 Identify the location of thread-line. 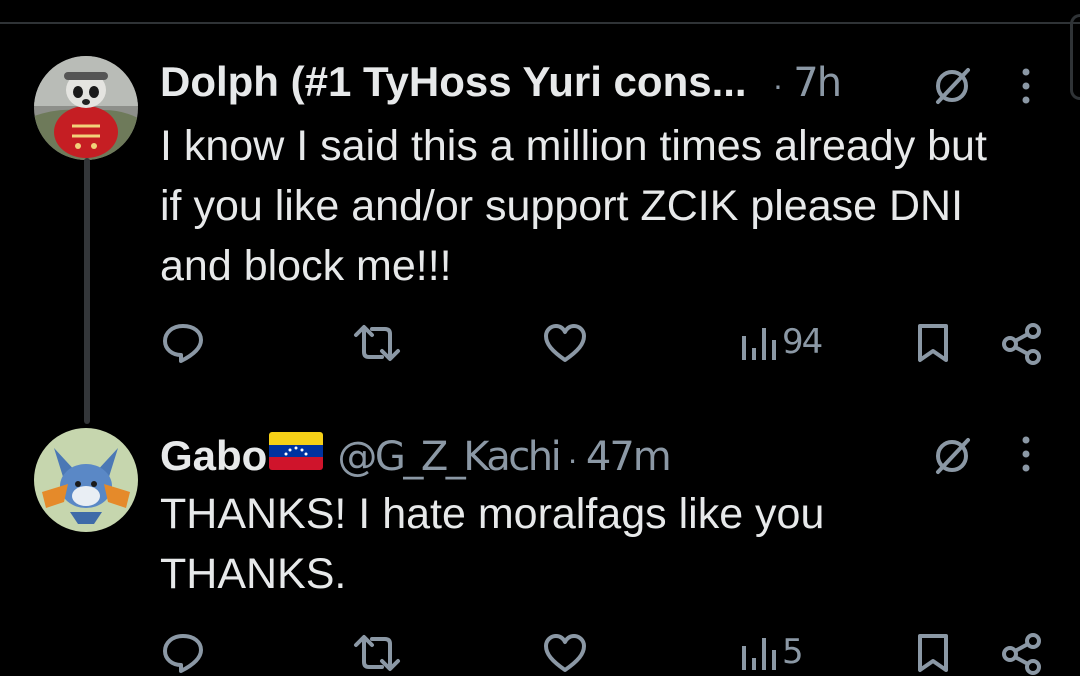
(87, 291).